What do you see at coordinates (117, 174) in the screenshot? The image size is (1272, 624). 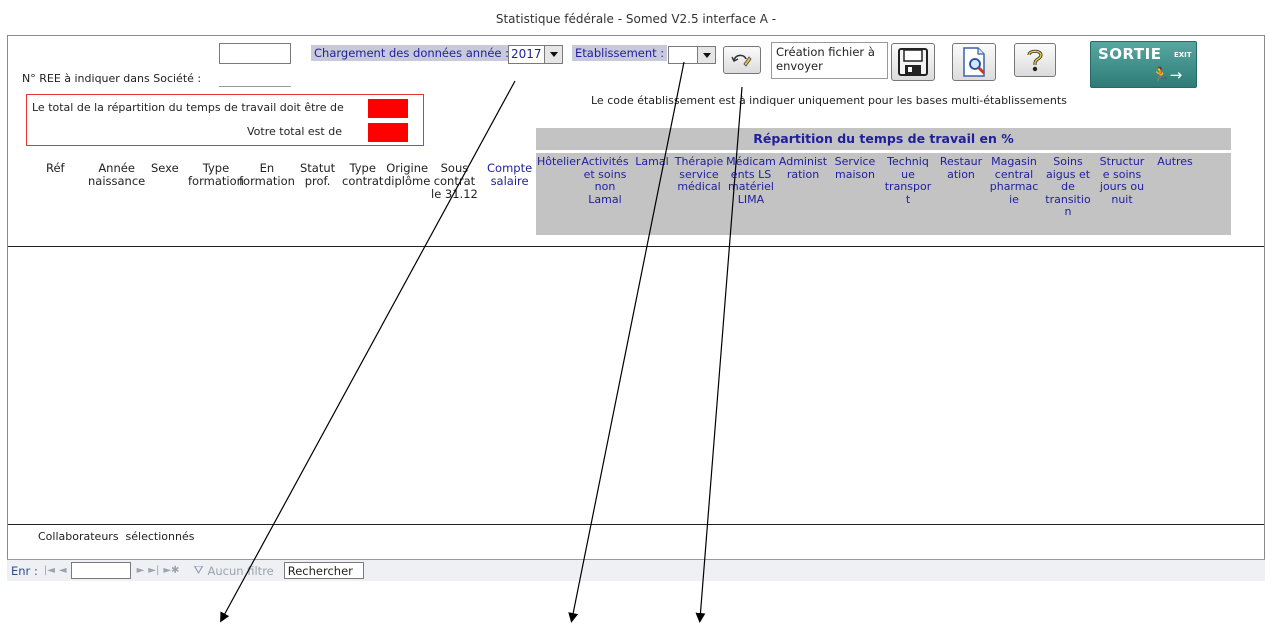 I see `col-header-birth-year: Année naissance` at bounding box center [117, 174].